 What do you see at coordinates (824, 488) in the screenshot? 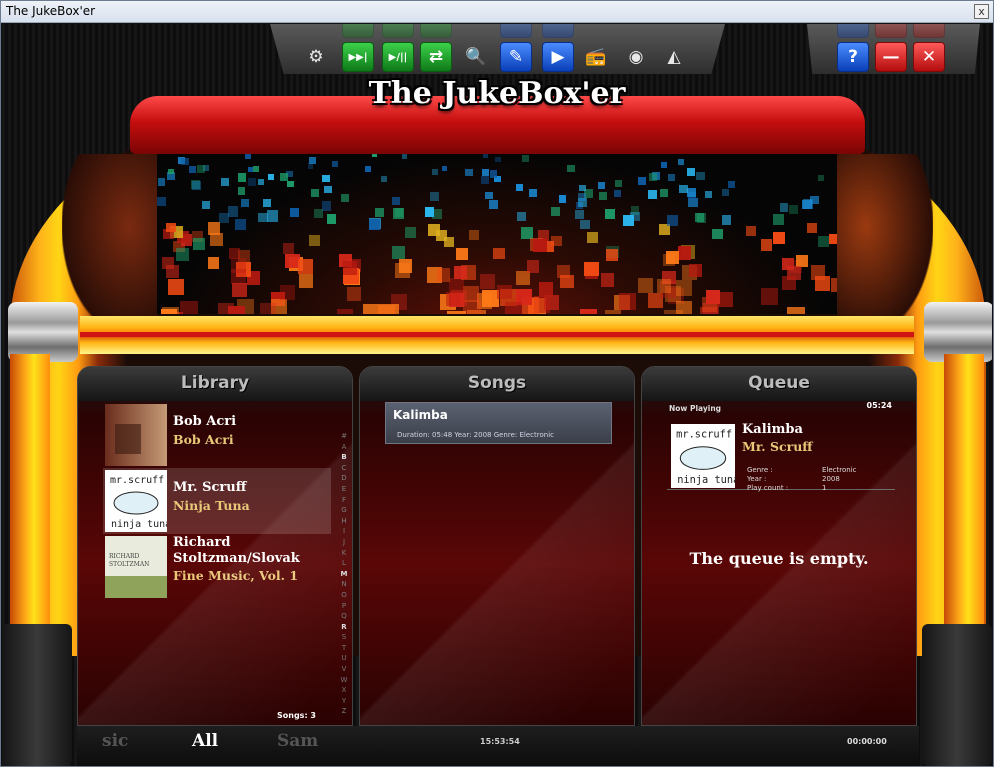
I see `playcount-value: 1` at bounding box center [824, 488].